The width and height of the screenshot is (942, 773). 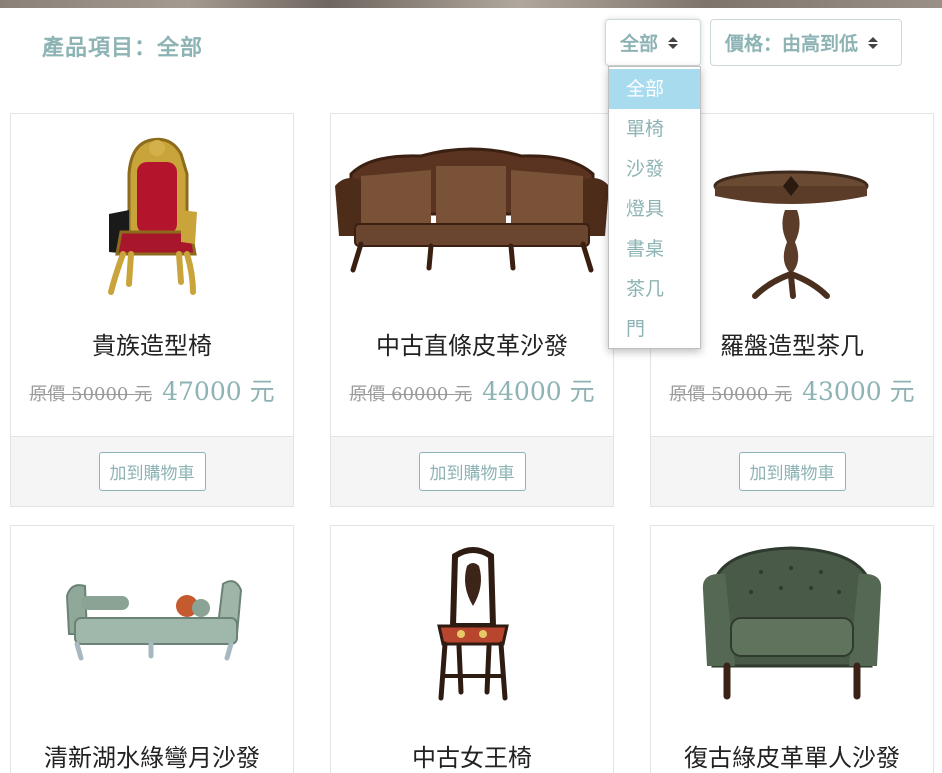 I want to click on price-row: 原價 60000 元 44000 元, so click(x=472, y=390).